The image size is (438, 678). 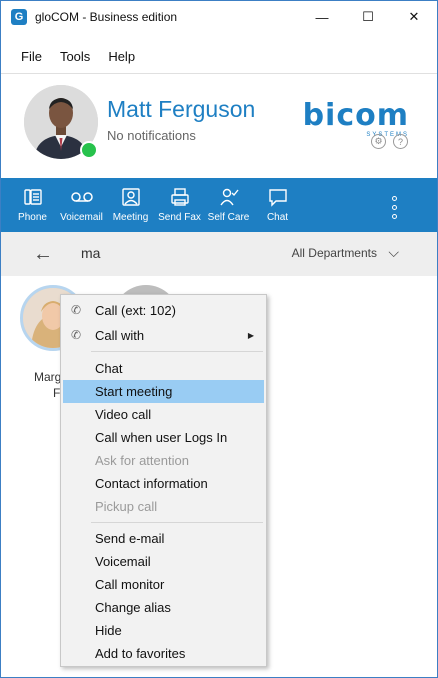 I want to click on department-filter: All Departments, so click(x=334, y=253).